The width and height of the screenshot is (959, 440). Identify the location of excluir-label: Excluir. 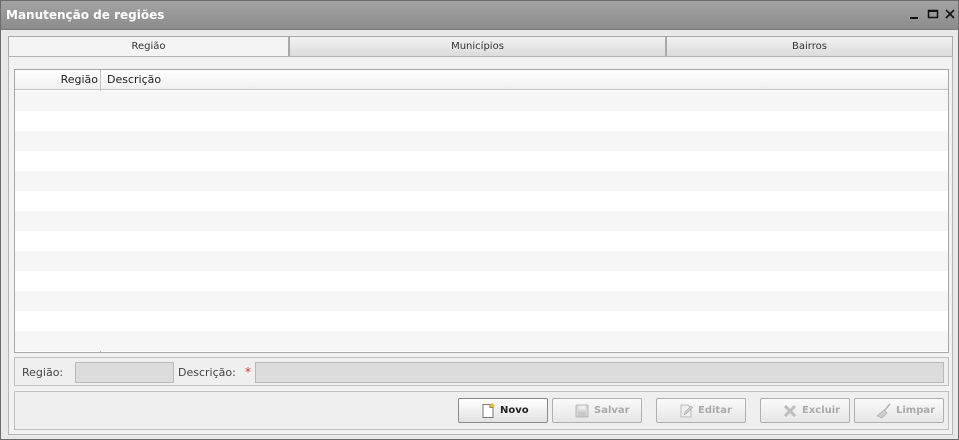
(821, 410).